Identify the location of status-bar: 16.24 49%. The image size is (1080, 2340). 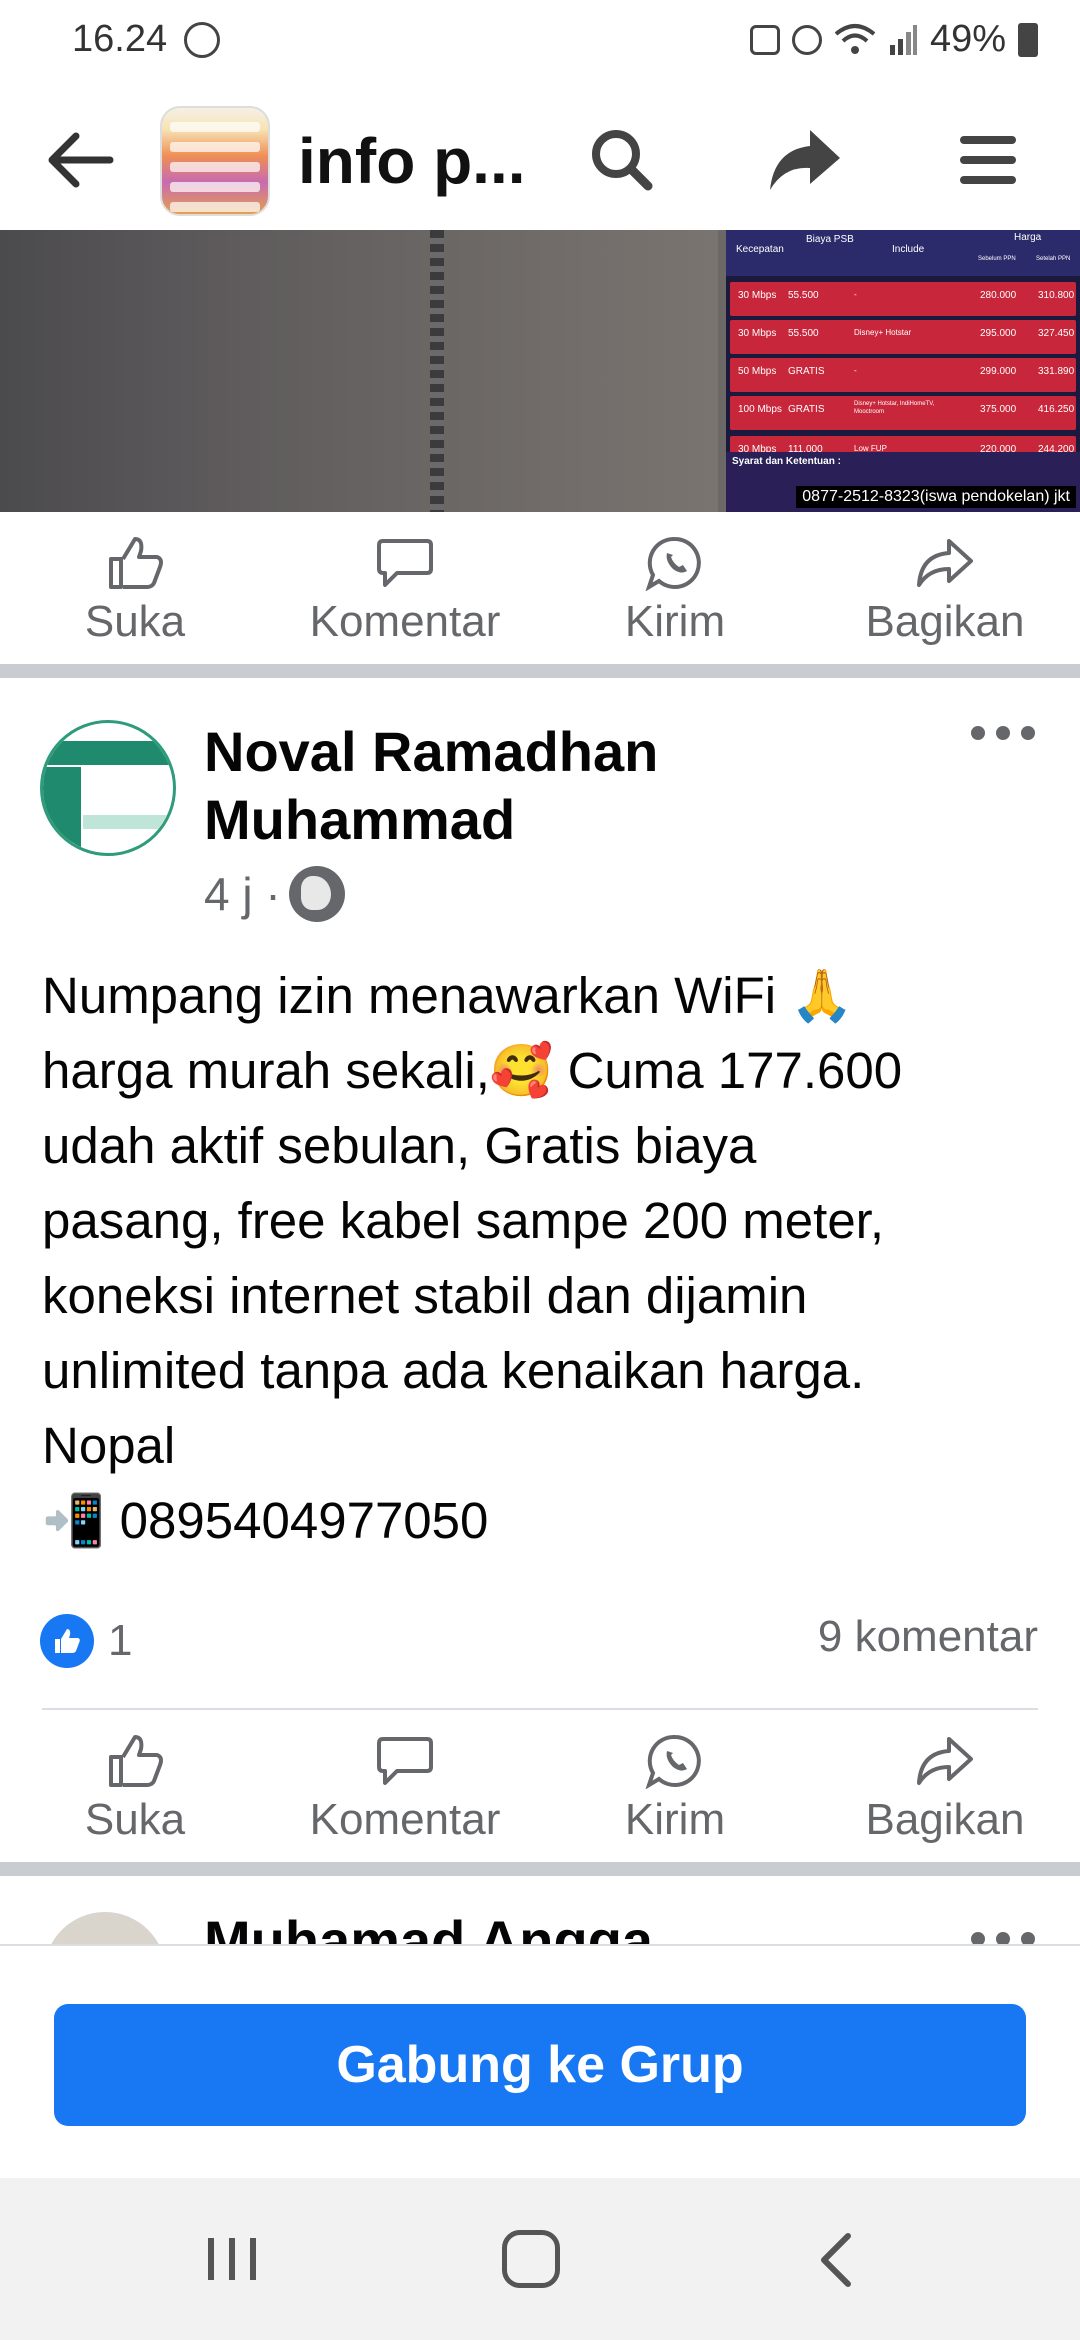
(540, 42).